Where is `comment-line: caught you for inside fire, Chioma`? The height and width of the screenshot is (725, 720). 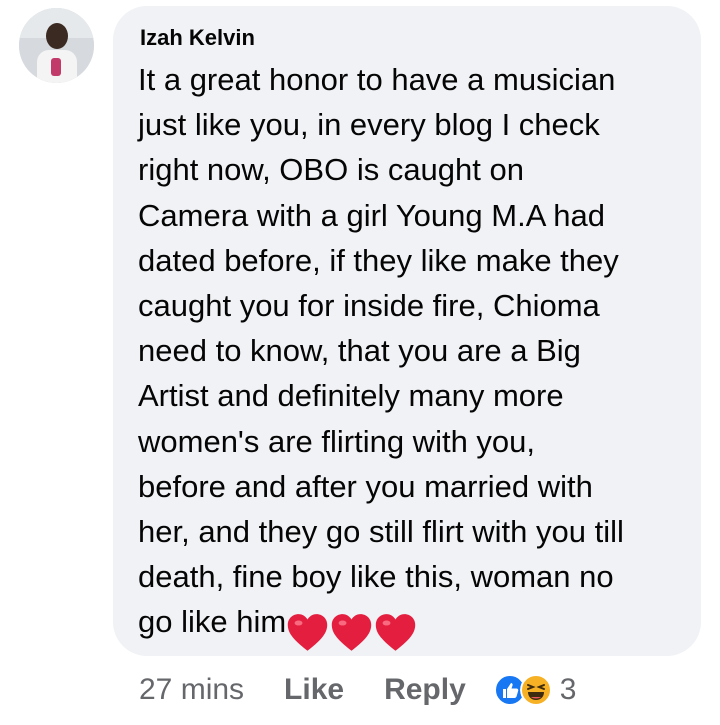 comment-line: caught you for inside fire, Chioma is located at coordinates (369, 306).